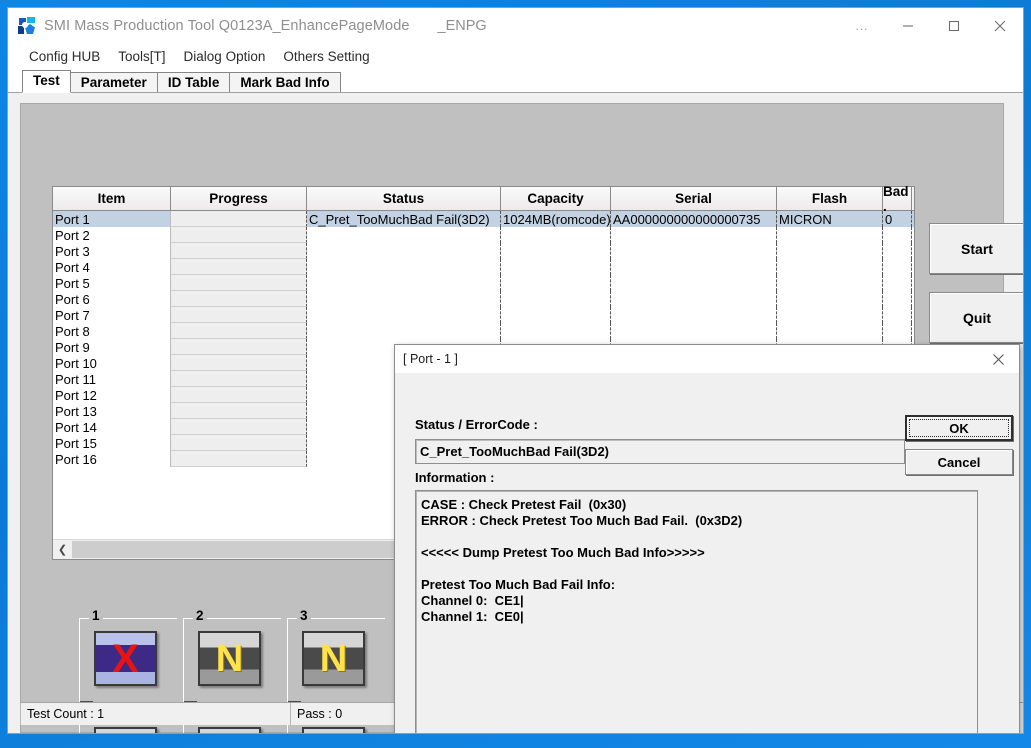 The image size is (1031, 748). What do you see at coordinates (27, 26) in the screenshot?
I see `smi-app-icon` at bounding box center [27, 26].